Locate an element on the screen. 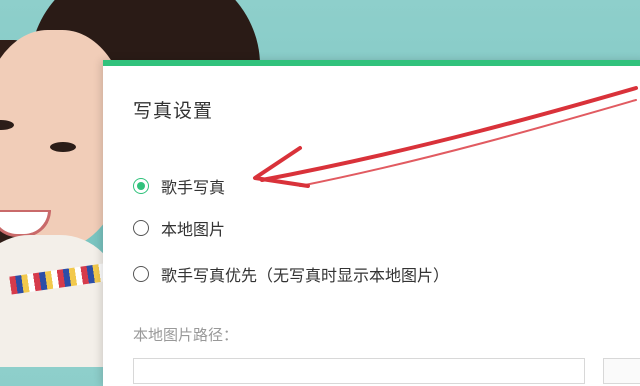  option-label: 歌手写真 is located at coordinates (193, 187).